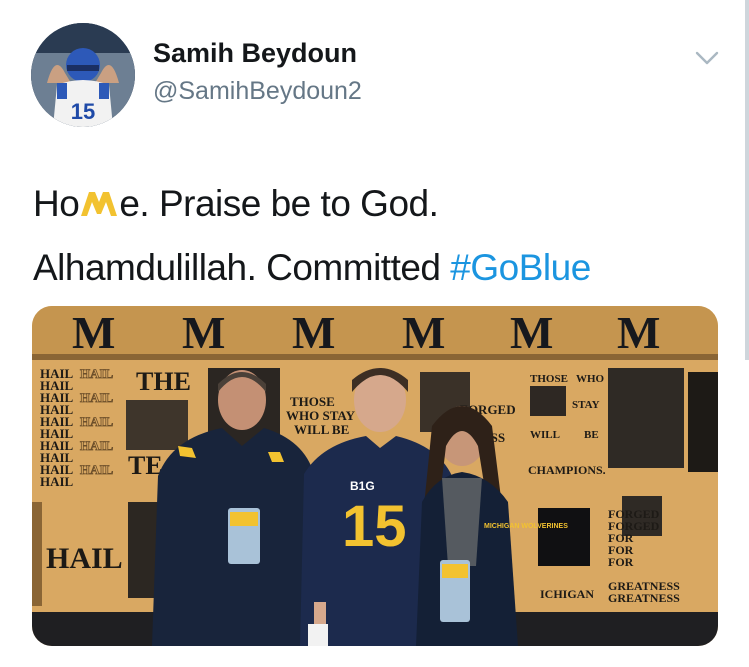 The width and height of the screenshot is (749, 667). Describe the element at coordinates (644, 598) in the screenshot. I see `wall-greatness-2: GREATNESS` at that location.